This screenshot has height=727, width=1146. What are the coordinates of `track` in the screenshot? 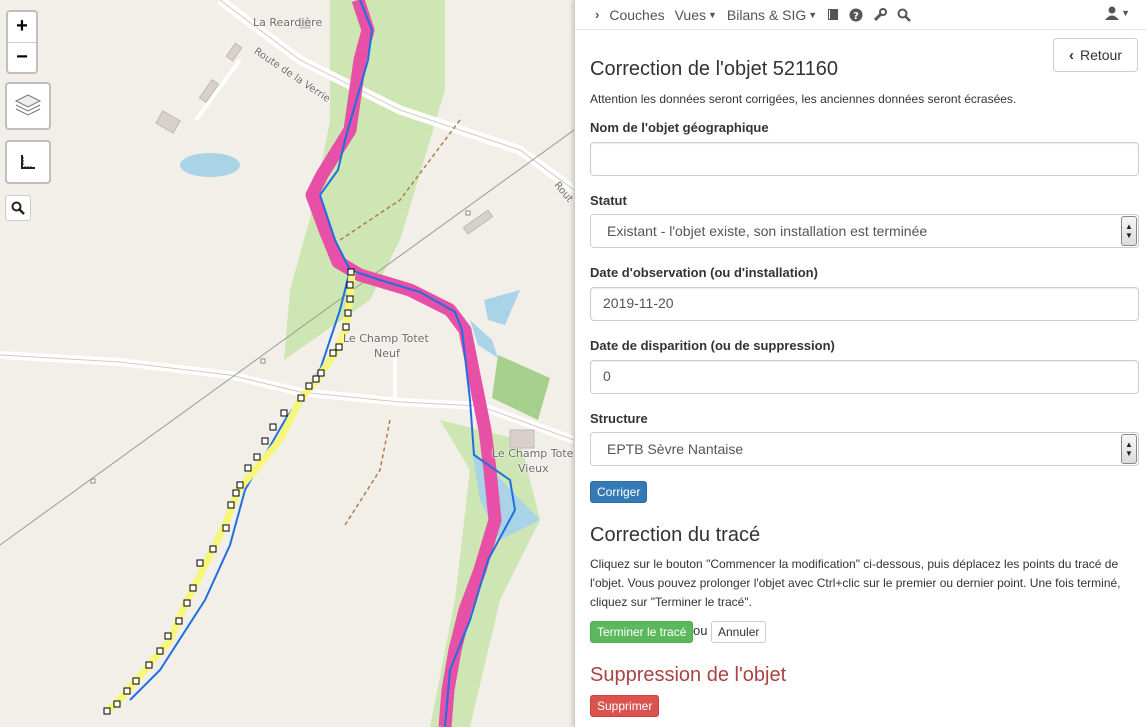 It's located at (367, 472).